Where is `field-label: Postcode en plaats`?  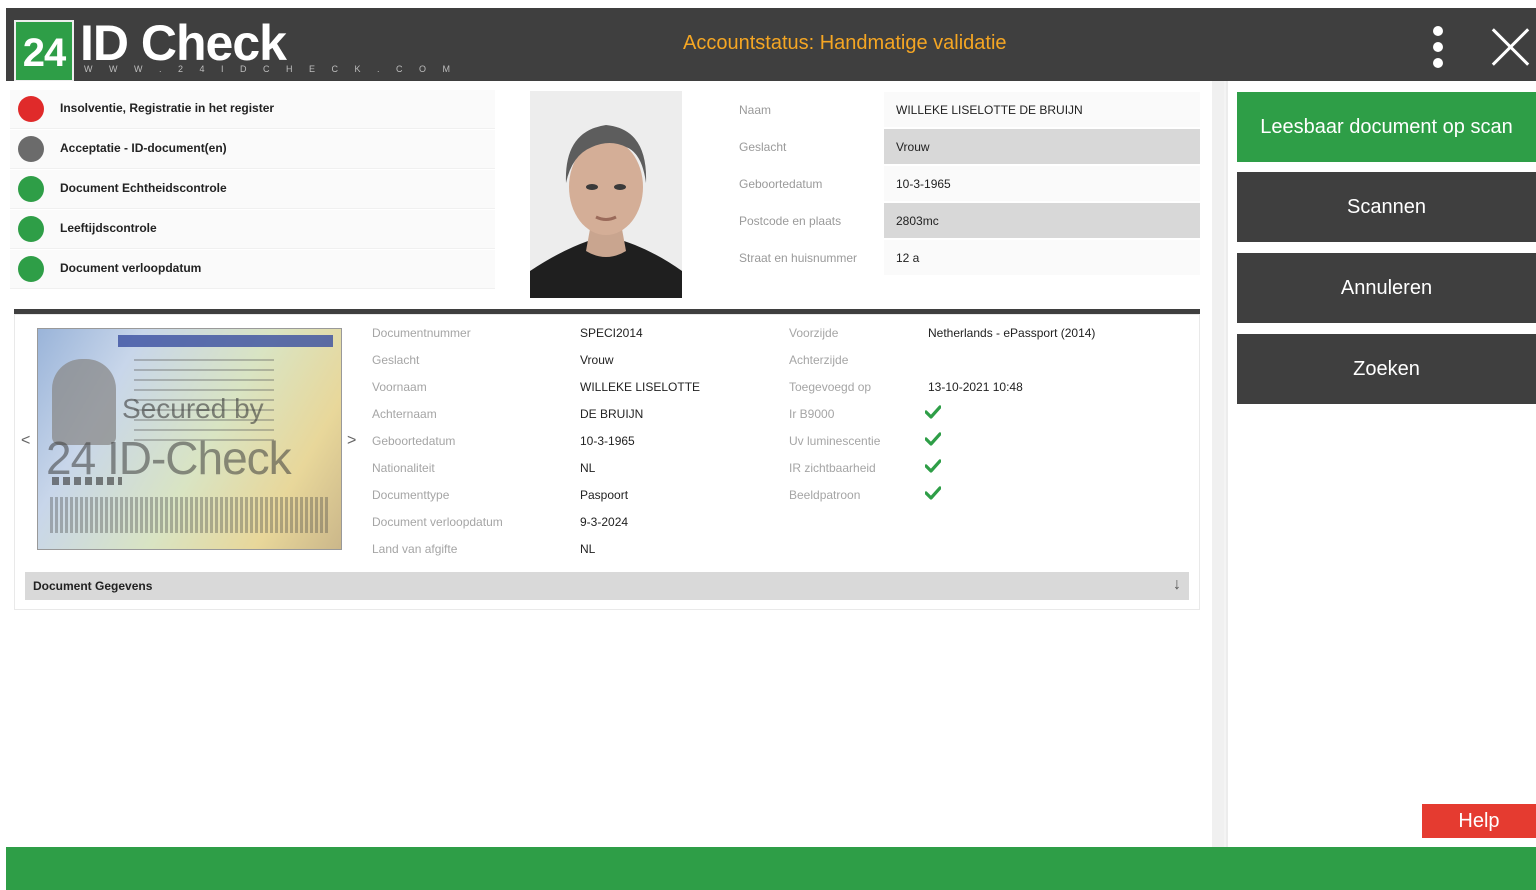 field-label: Postcode en plaats is located at coordinates (790, 221).